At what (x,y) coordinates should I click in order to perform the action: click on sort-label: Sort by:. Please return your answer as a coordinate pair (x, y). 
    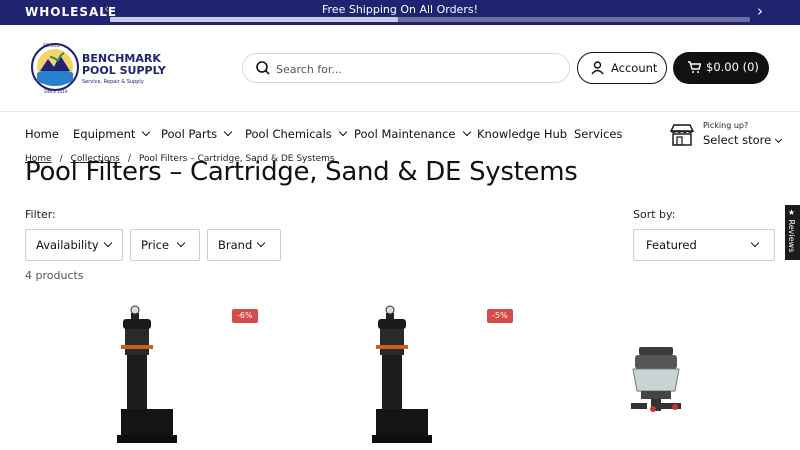
    Looking at the image, I should click on (654, 214).